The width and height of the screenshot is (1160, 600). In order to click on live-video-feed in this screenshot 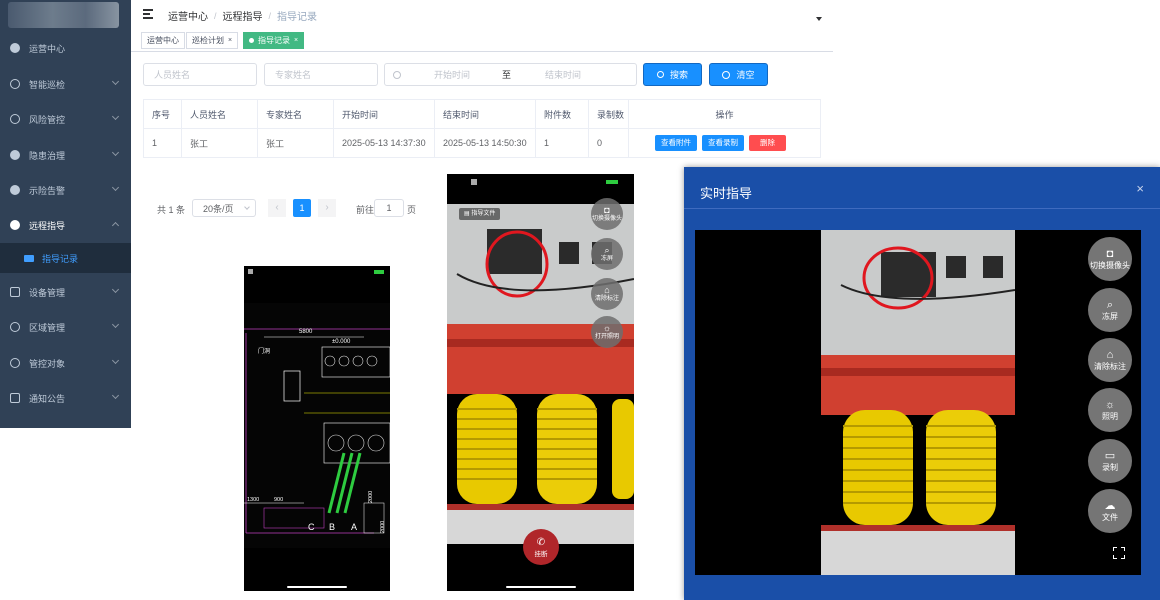, I will do `click(918, 402)`.